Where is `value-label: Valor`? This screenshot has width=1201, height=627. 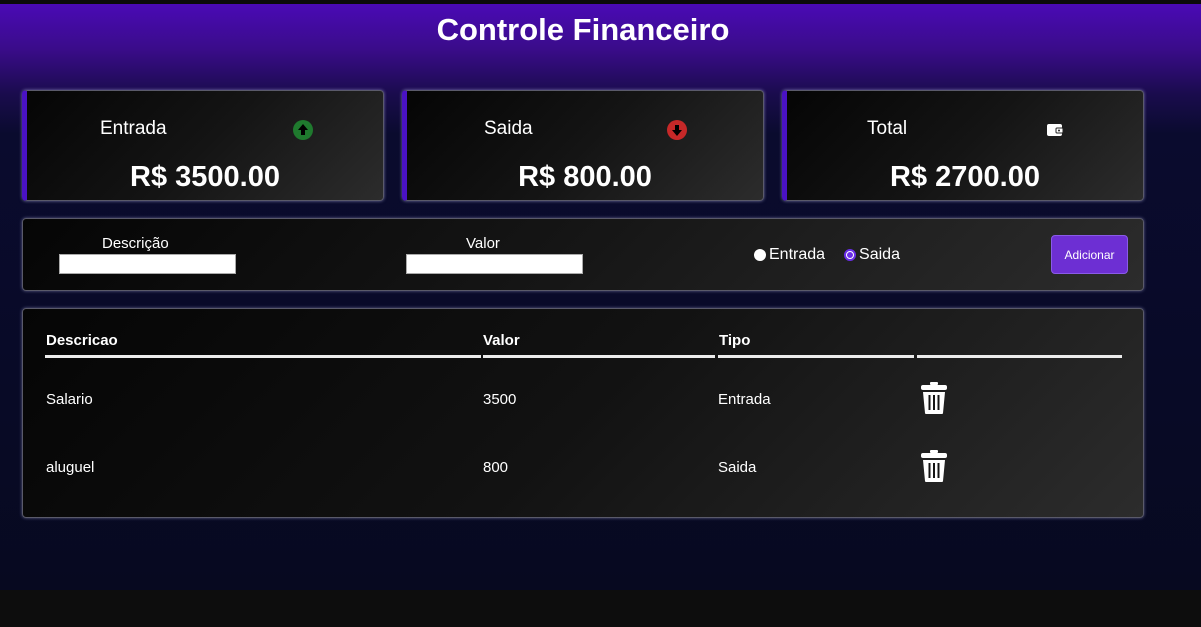 value-label: Valor is located at coordinates (483, 243).